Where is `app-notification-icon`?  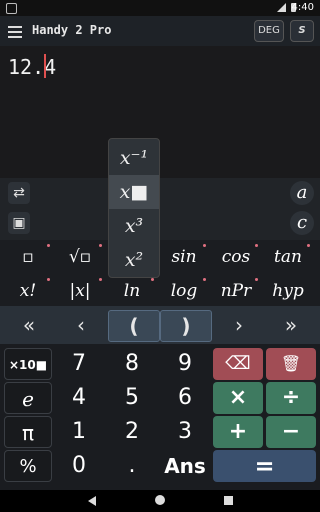
app-notification-icon is located at coordinates (11, 8).